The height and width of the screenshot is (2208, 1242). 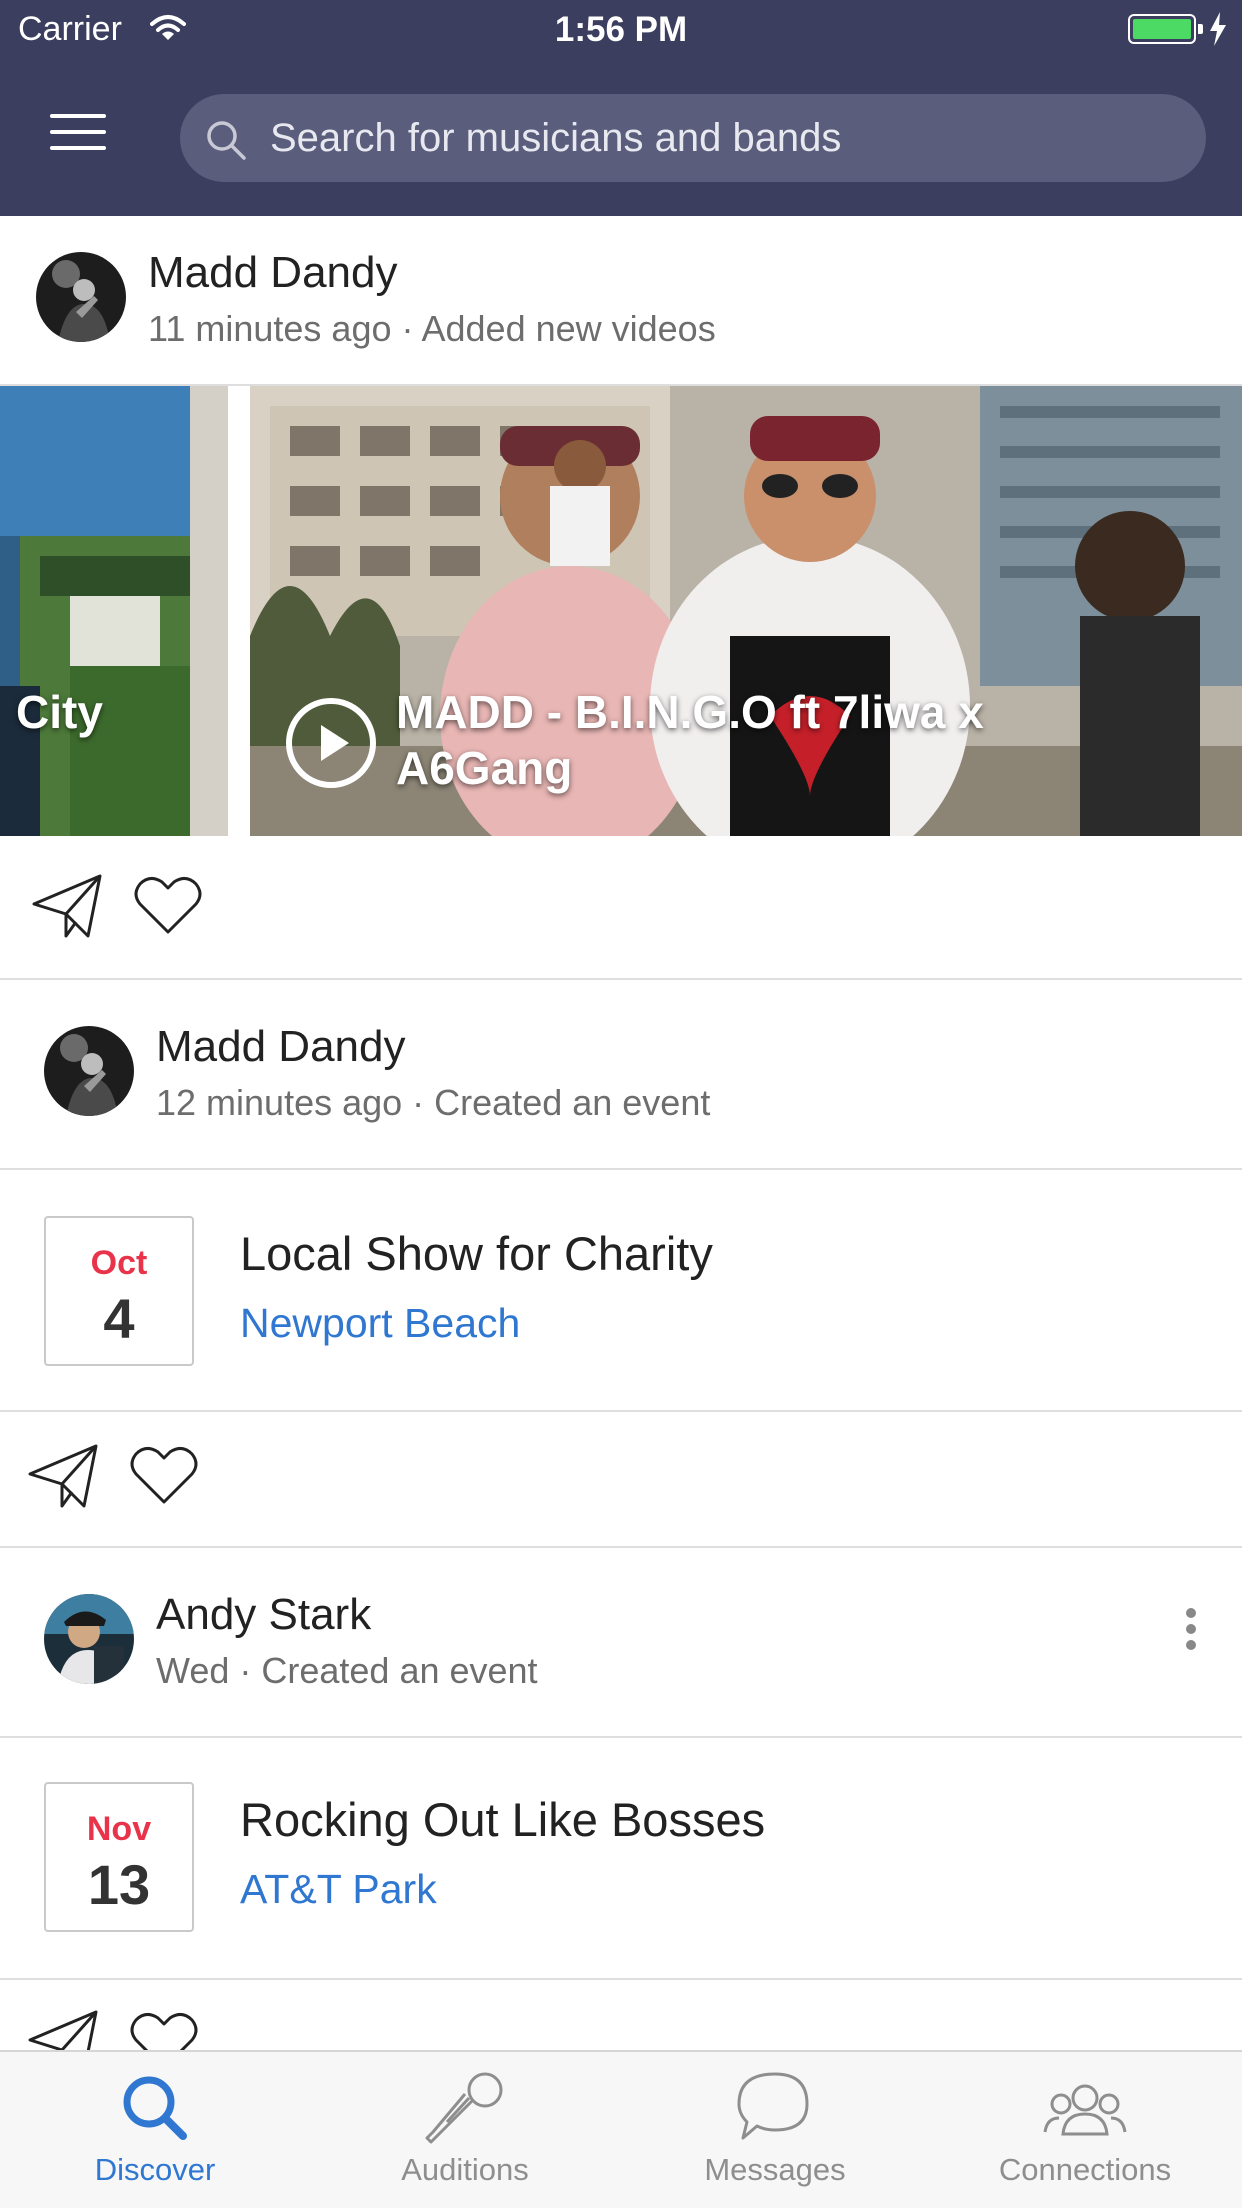 What do you see at coordinates (773, 2106) in the screenshot?
I see `chat-bubble-icon` at bounding box center [773, 2106].